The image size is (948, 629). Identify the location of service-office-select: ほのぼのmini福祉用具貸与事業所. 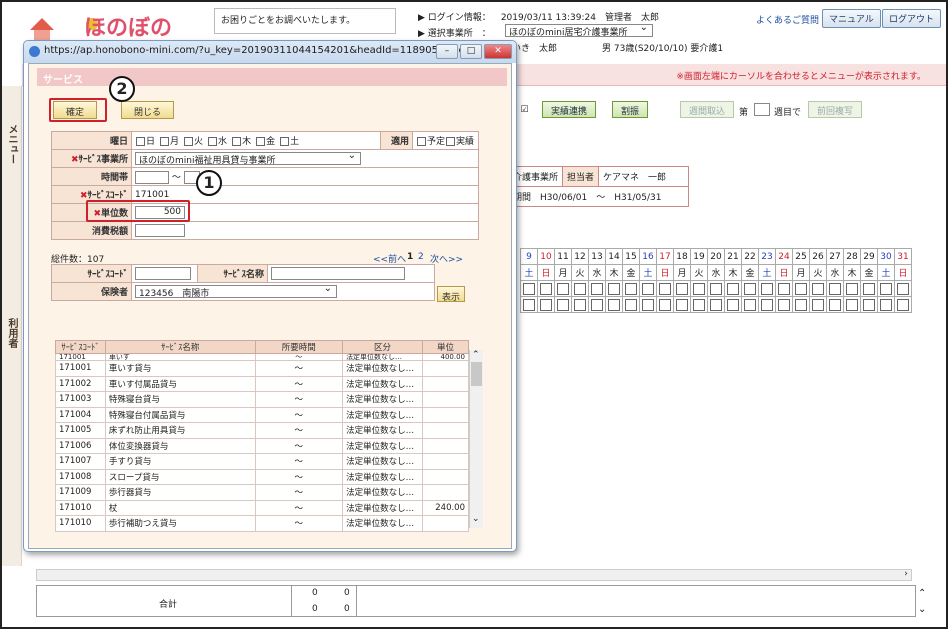
(248, 158).